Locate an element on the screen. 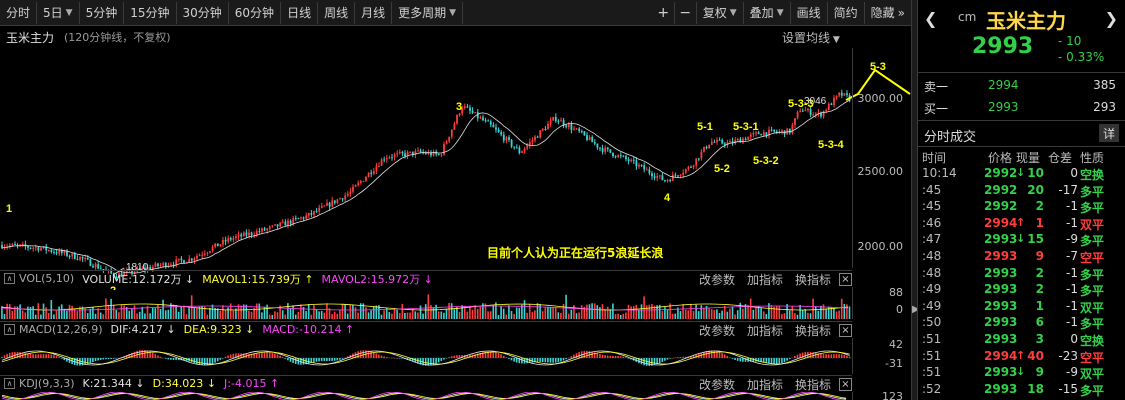 This screenshot has height=400, width=1125. simple-mode-button: 简约 is located at coordinates (846, 12).